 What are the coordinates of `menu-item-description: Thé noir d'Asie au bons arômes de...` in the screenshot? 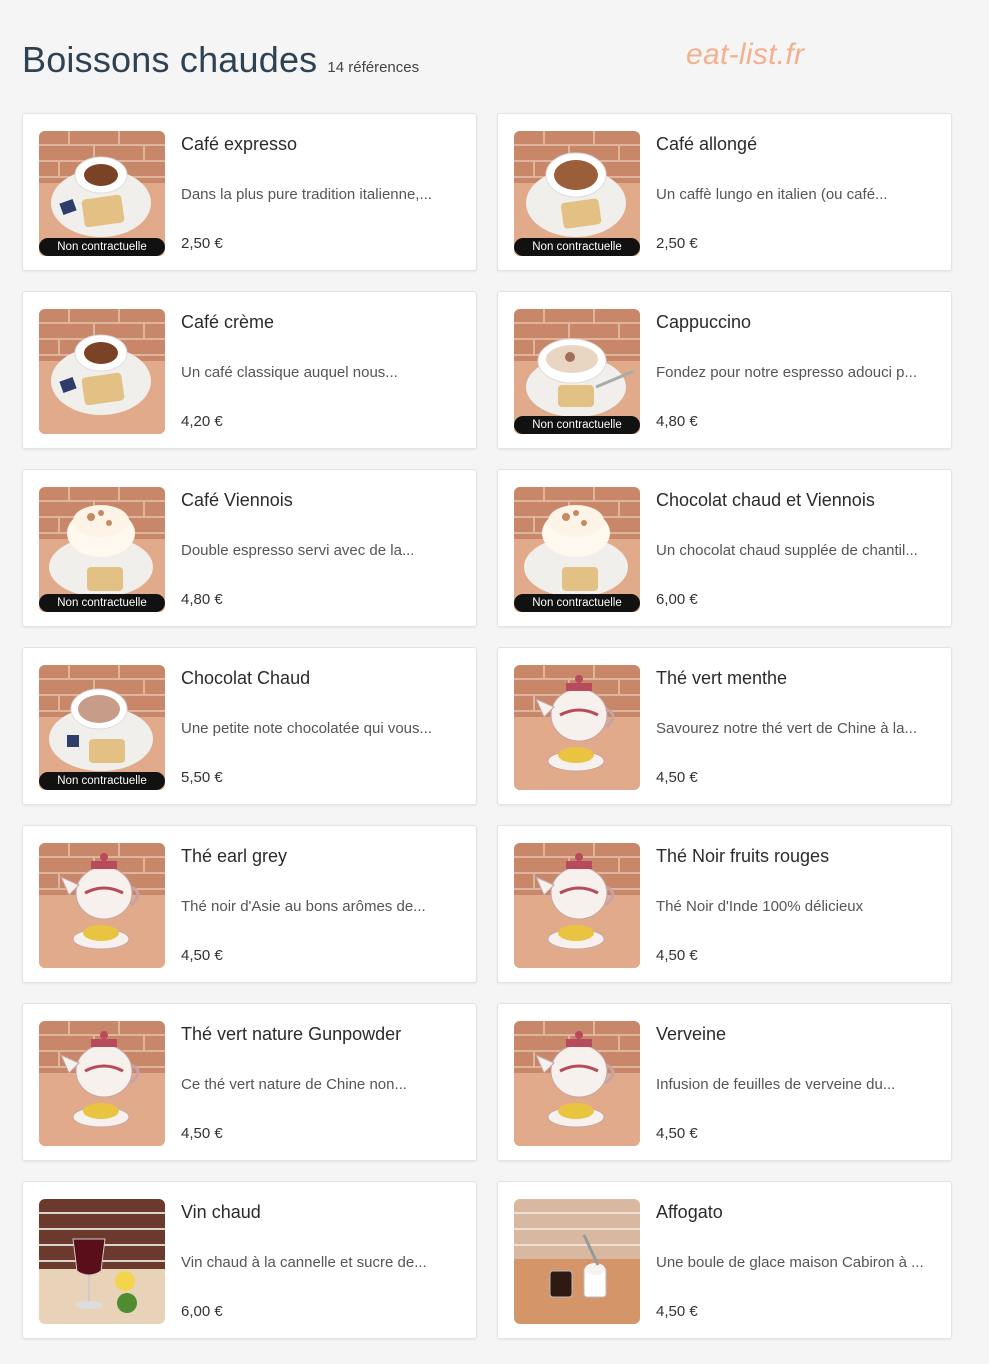 It's located at (303, 906).